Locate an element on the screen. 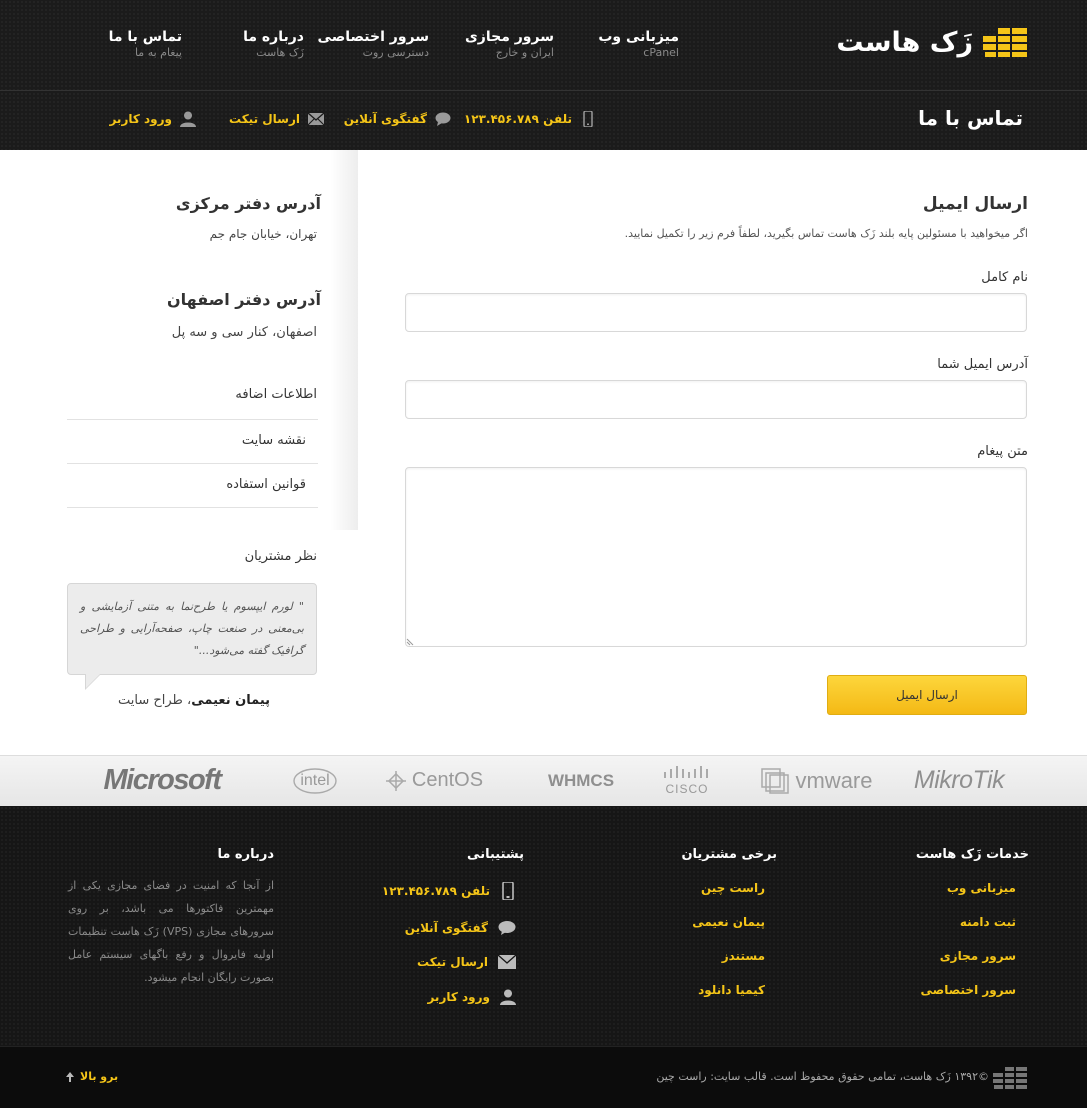 The image size is (1087, 1108). footer-support-chat: گفتگوی آنلاین is located at coordinates (460, 928).